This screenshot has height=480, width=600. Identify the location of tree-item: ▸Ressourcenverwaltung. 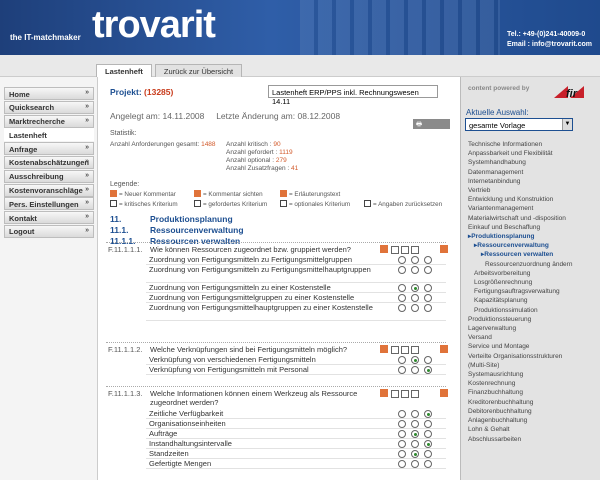
(532, 245).